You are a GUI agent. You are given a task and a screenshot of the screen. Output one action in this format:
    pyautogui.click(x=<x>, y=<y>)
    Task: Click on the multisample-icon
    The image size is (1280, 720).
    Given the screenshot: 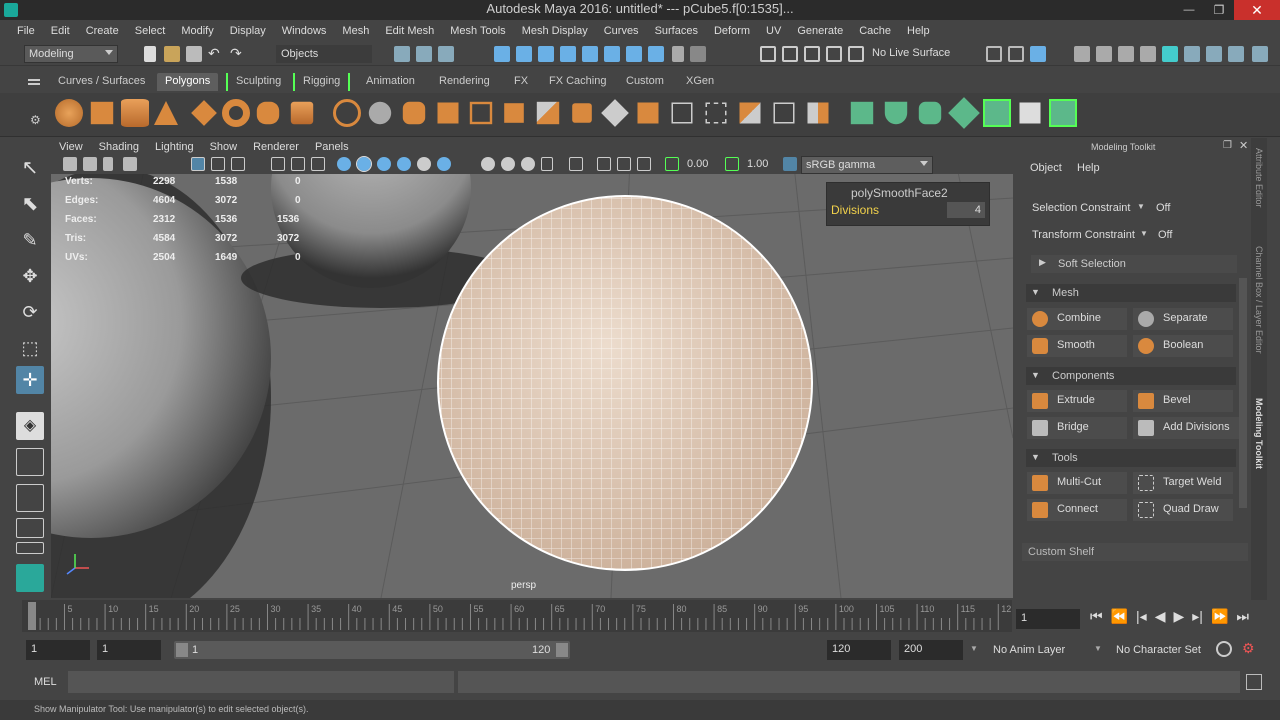 What is the action you would take?
    pyautogui.click(x=644, y=164)
    